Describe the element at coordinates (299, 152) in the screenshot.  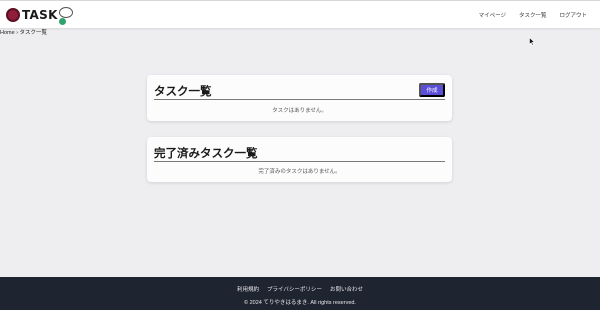
I see `completed-task-list-header: 完了済みタスク一覧` at that location.